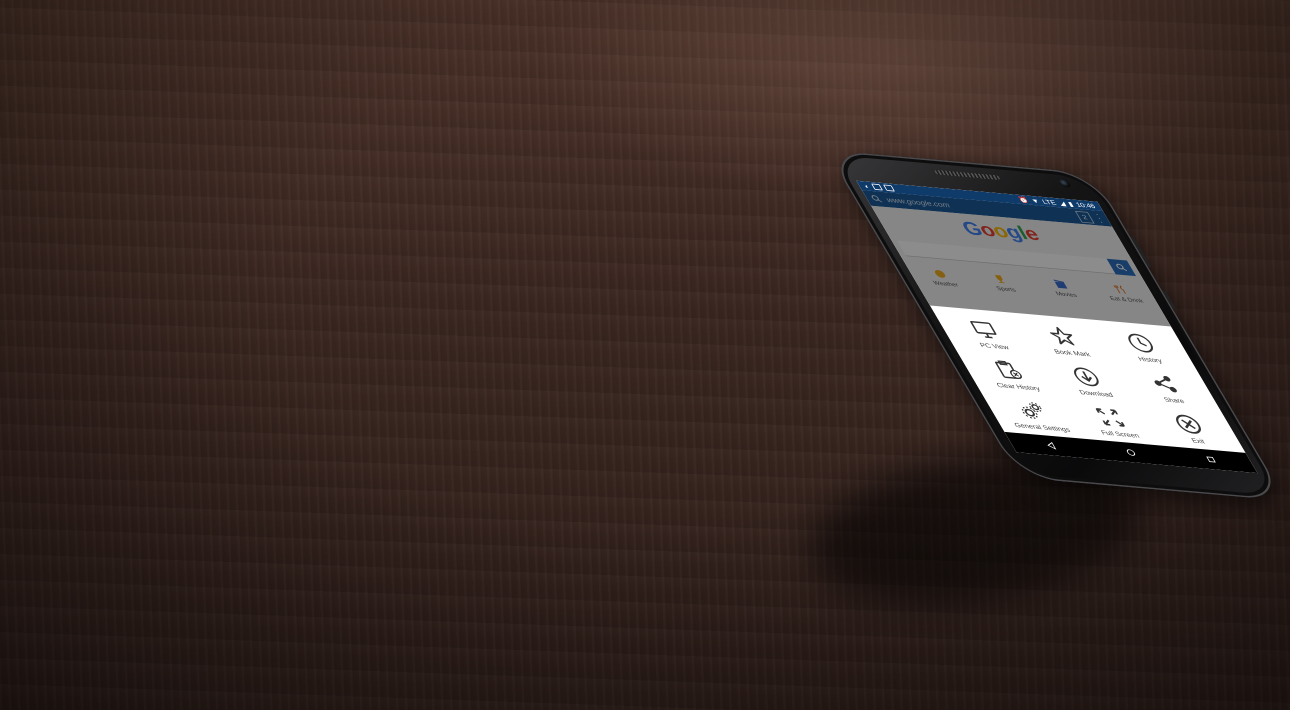 The height and width of the screenshot is (710, 1290). I want to click on wifi-icon: ▼, so click(1035, 200).